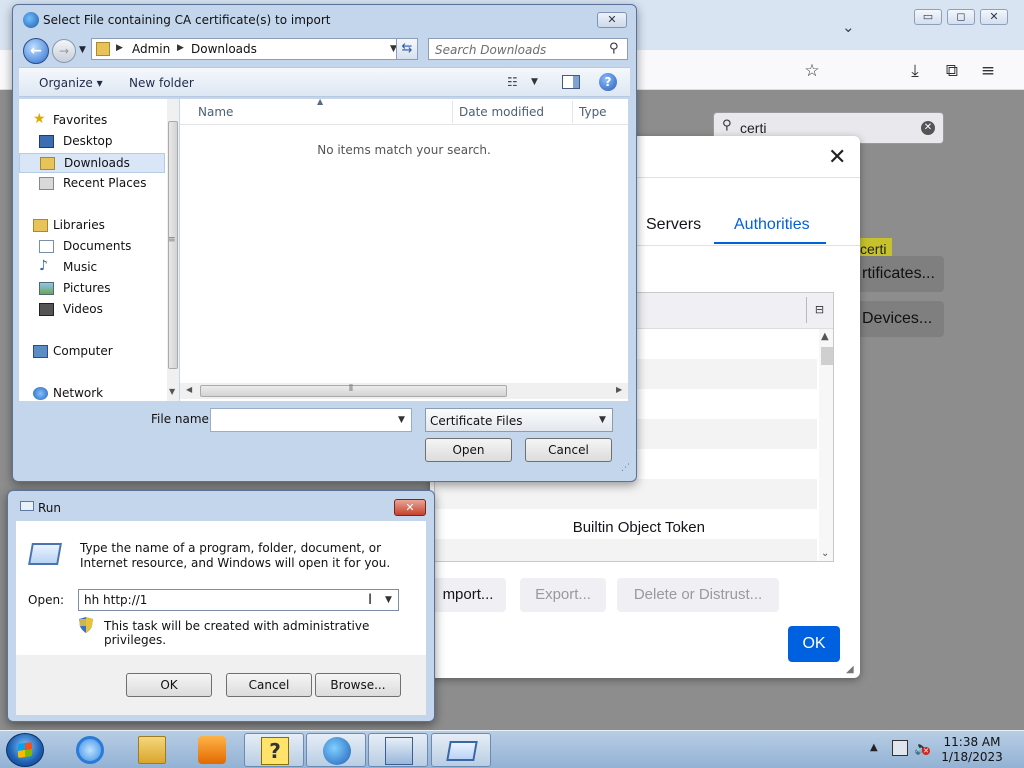  What do you see at coordinates (152, 750) in the screenshot?
I see `taskbar-explorer` at bounding box center [152, 750].